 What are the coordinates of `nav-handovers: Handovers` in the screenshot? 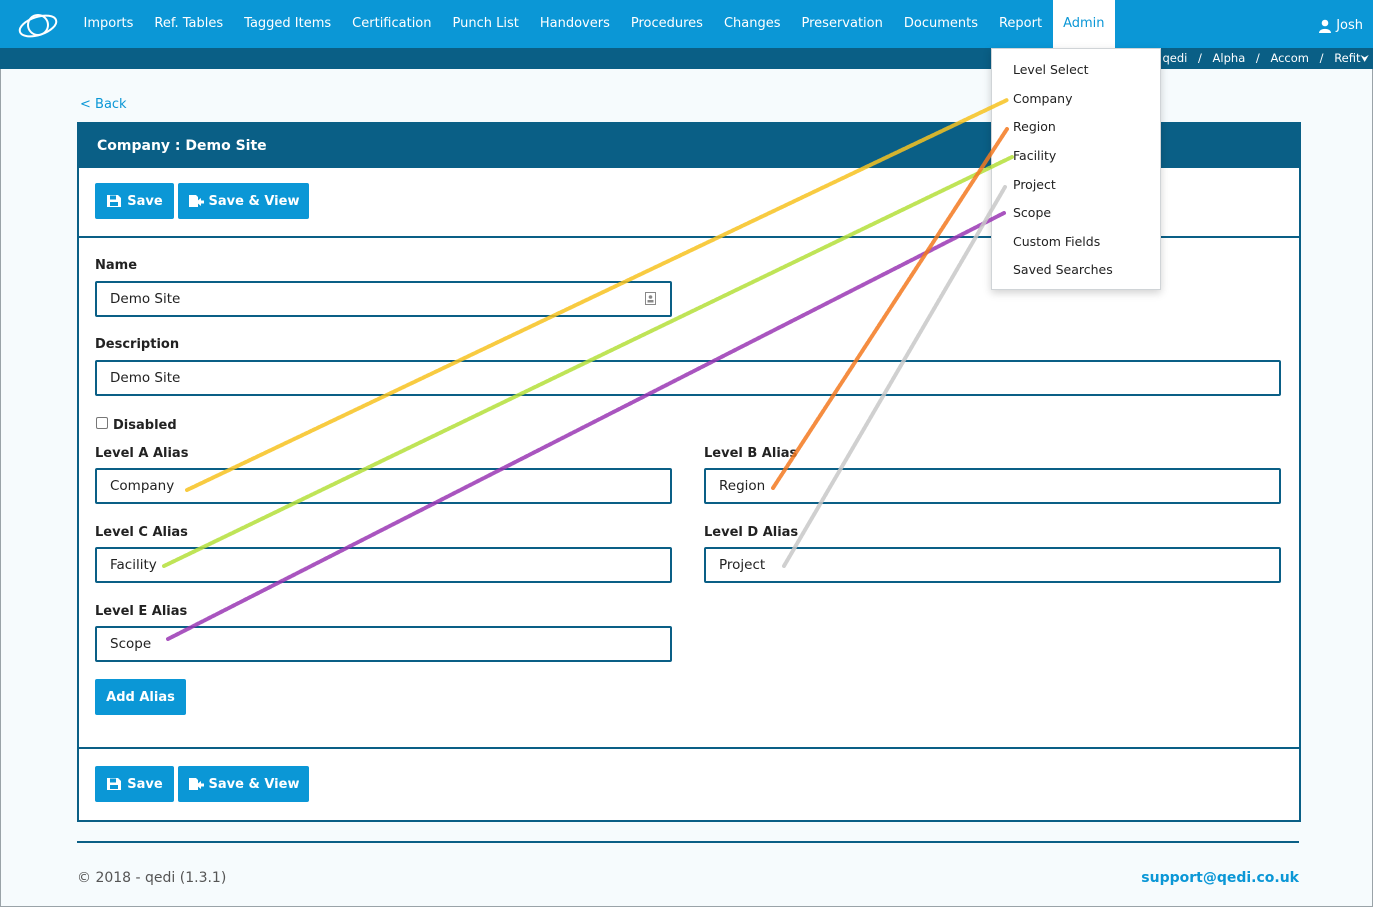 It's located at (574, 24).